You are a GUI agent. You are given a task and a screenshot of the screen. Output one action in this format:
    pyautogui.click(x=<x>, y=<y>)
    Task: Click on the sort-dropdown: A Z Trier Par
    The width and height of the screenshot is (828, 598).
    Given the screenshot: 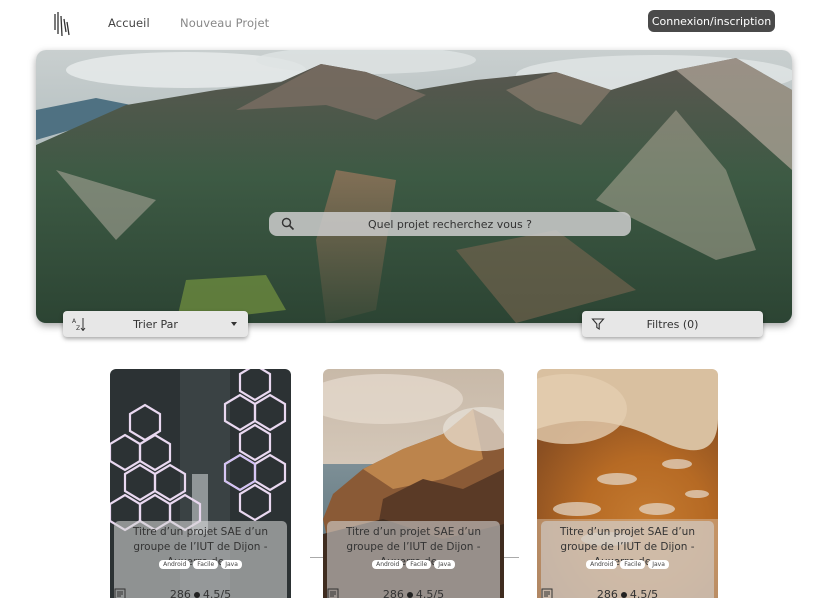 What is the action you would take?
    pyautogui.click(x=155, y=324)
    